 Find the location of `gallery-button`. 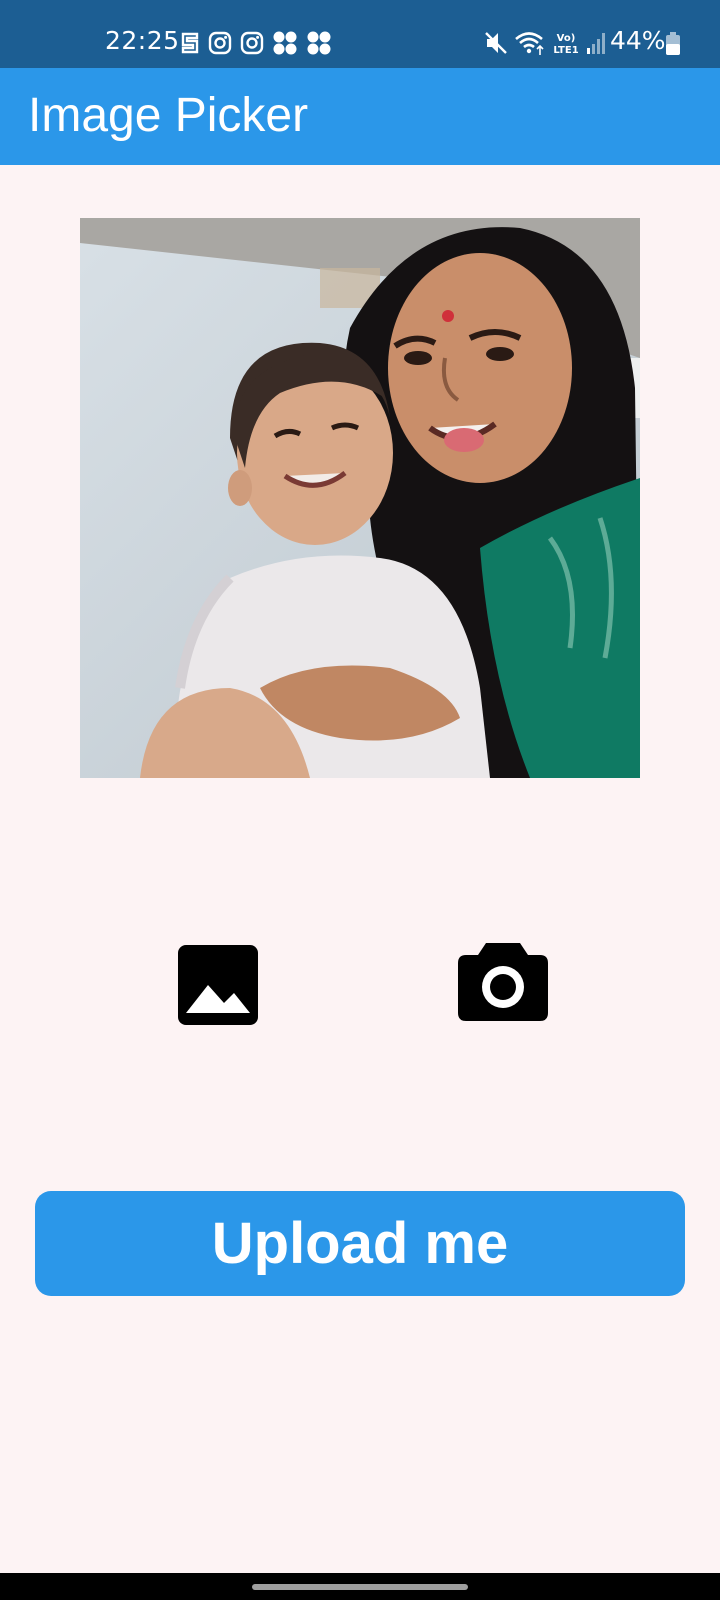

gallery-button is located at coordinates (218, 985).